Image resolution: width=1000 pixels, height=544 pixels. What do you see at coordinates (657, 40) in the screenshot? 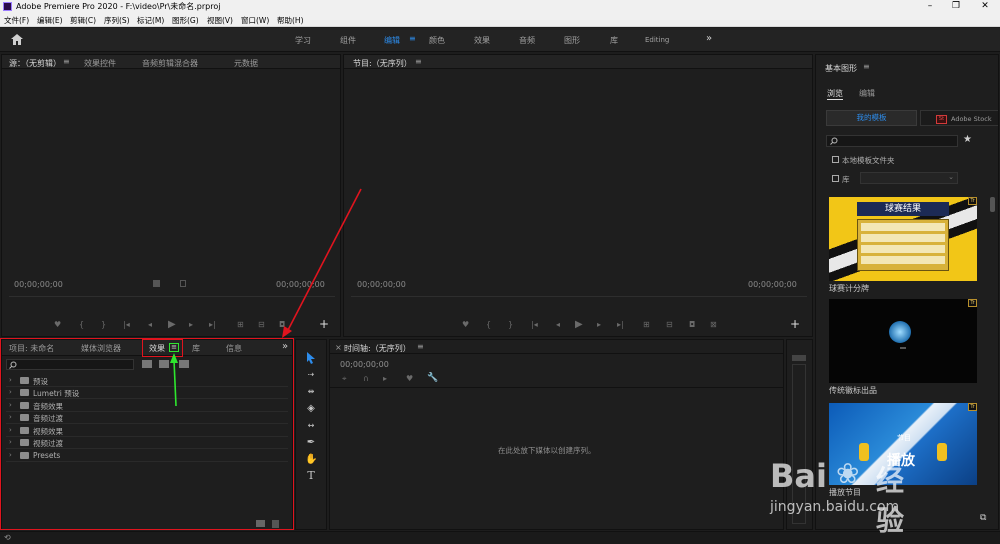
I see `workspace-editing-en: Editing` at bounding box center [657, 40].